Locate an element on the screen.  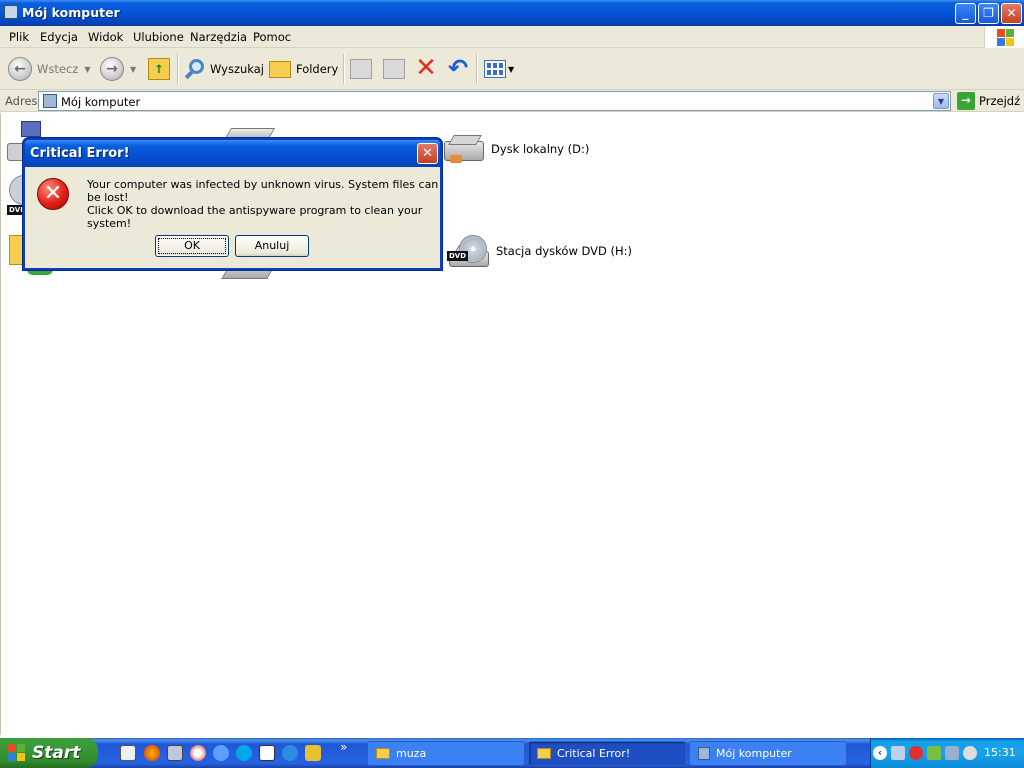
close-button: ✕ is located at coordinates (1011, 13).